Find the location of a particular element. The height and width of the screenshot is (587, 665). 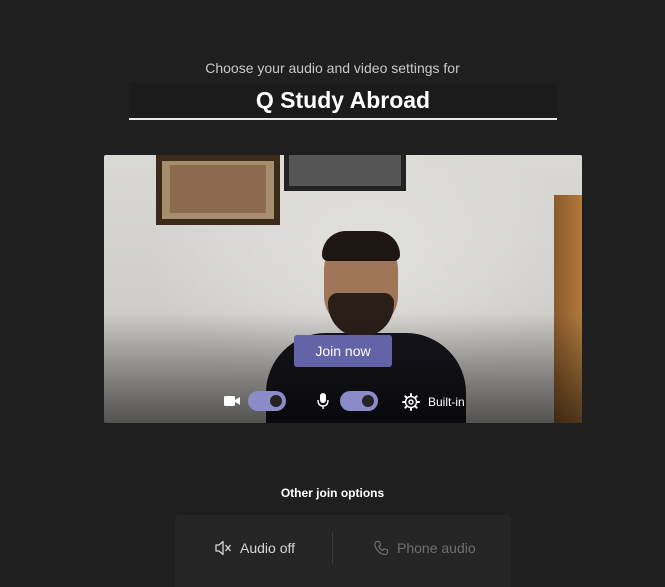

gear-icon is located at coordinates (411, 402).